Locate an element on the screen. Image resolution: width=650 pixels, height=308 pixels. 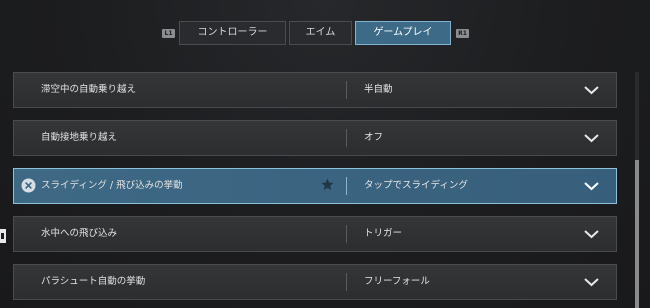
scrollbar-thumb is located at coordinates (637, 234).